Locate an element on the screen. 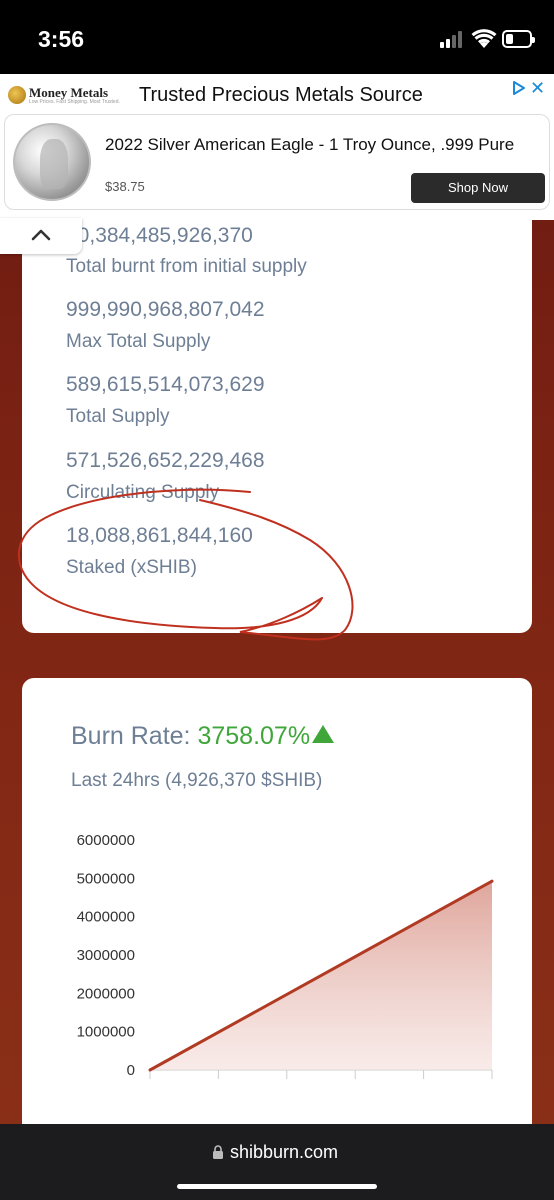 The height and width of the screenshot is (1200, 554). stat-value-staked: 18,088,861,844,160 is located at coordinates (159, 535).